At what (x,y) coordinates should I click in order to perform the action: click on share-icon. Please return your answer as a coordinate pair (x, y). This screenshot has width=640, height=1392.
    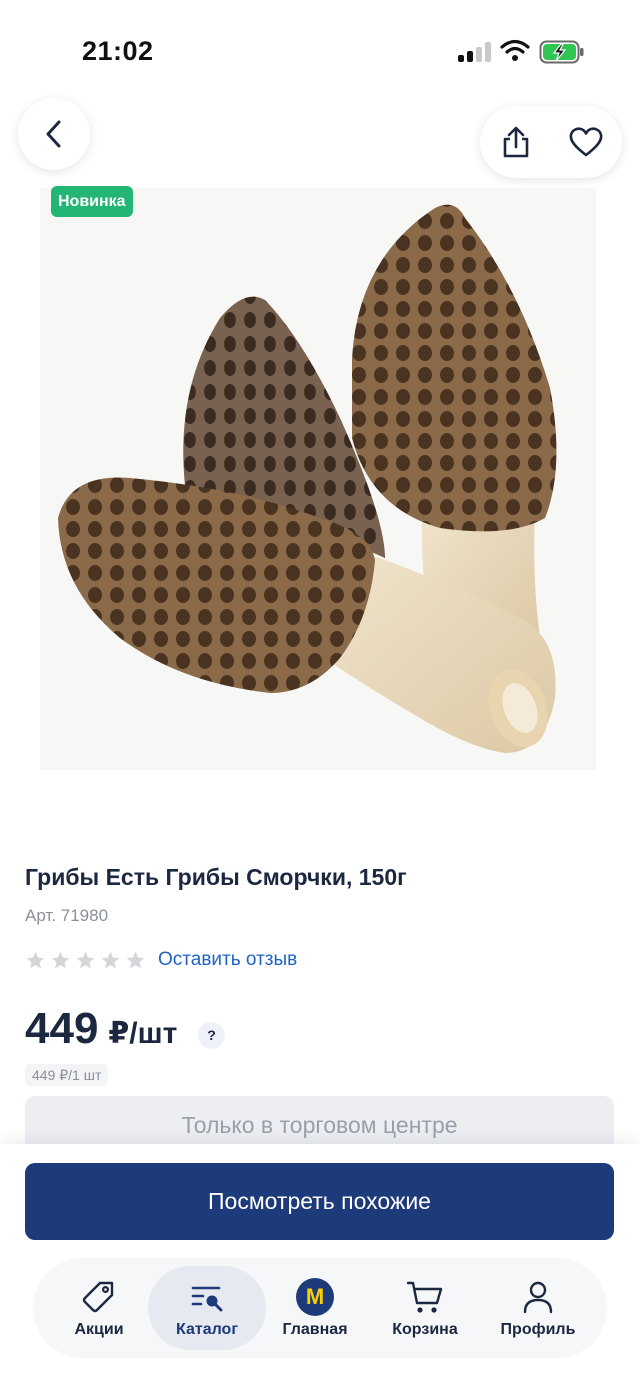
    Looking at the image, I should click on (516, 142).